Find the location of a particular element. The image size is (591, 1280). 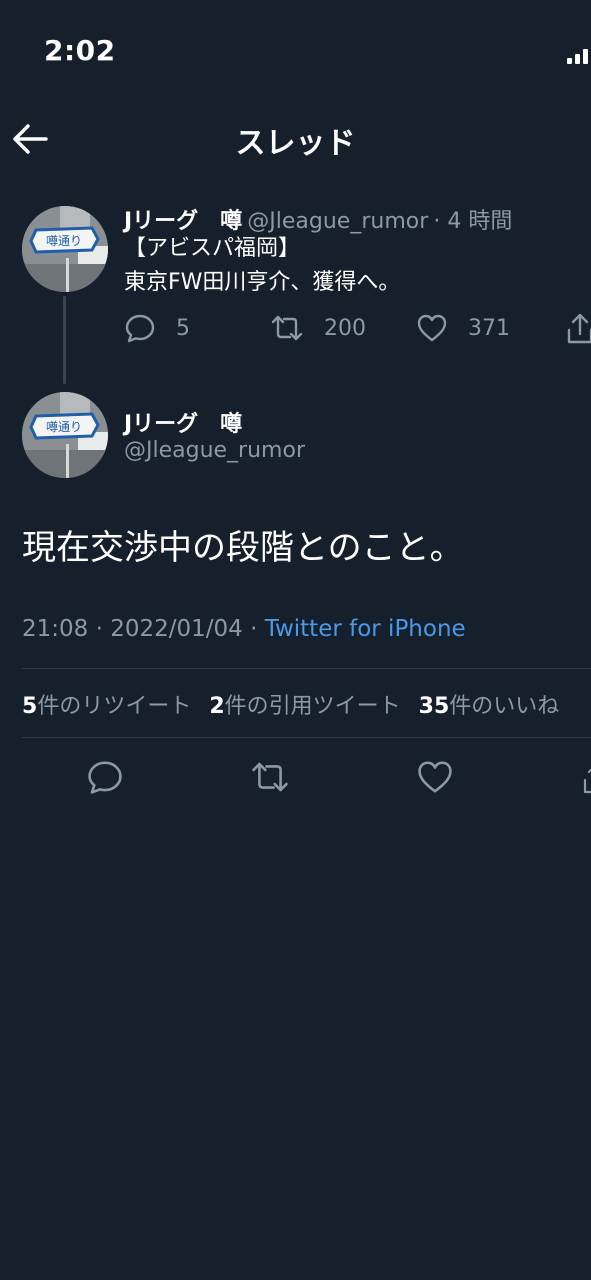

retweets-stat: 5件のリツイート is located at coordinates (106, 706).